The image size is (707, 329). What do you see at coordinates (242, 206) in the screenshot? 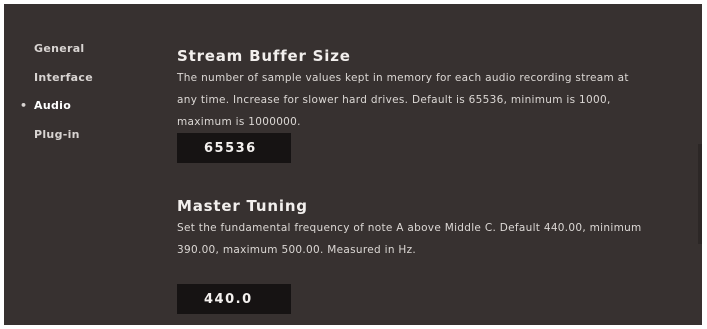
I see `master-tuning-title: Master Tuning` at bounding box center [242, 206].